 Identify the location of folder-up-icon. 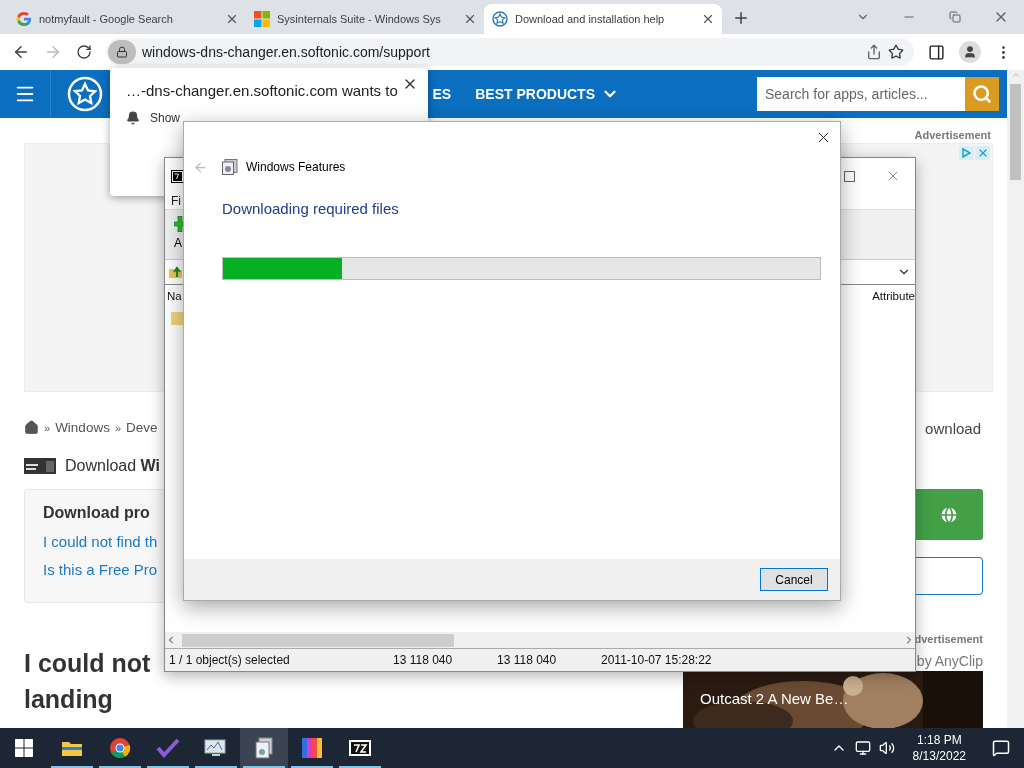
(176, 272).